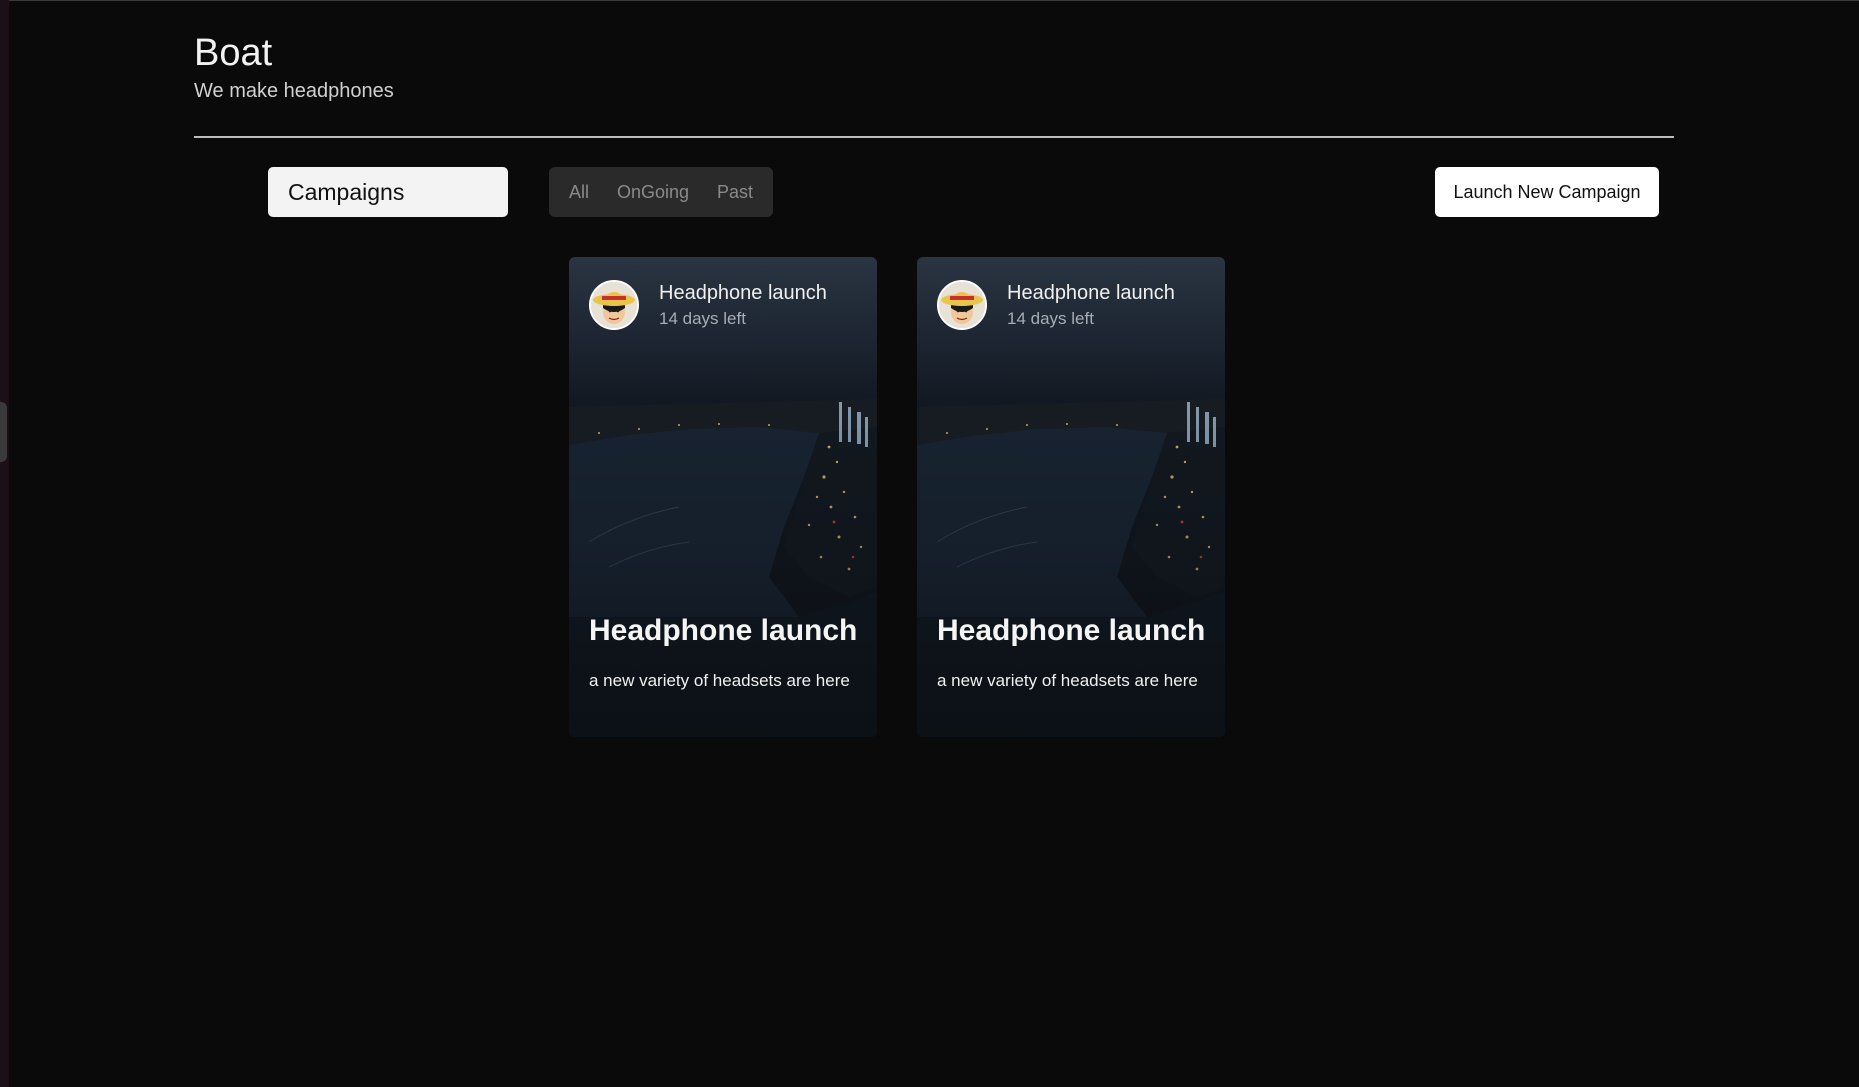  I want to click on top-border, so click(929, 0).